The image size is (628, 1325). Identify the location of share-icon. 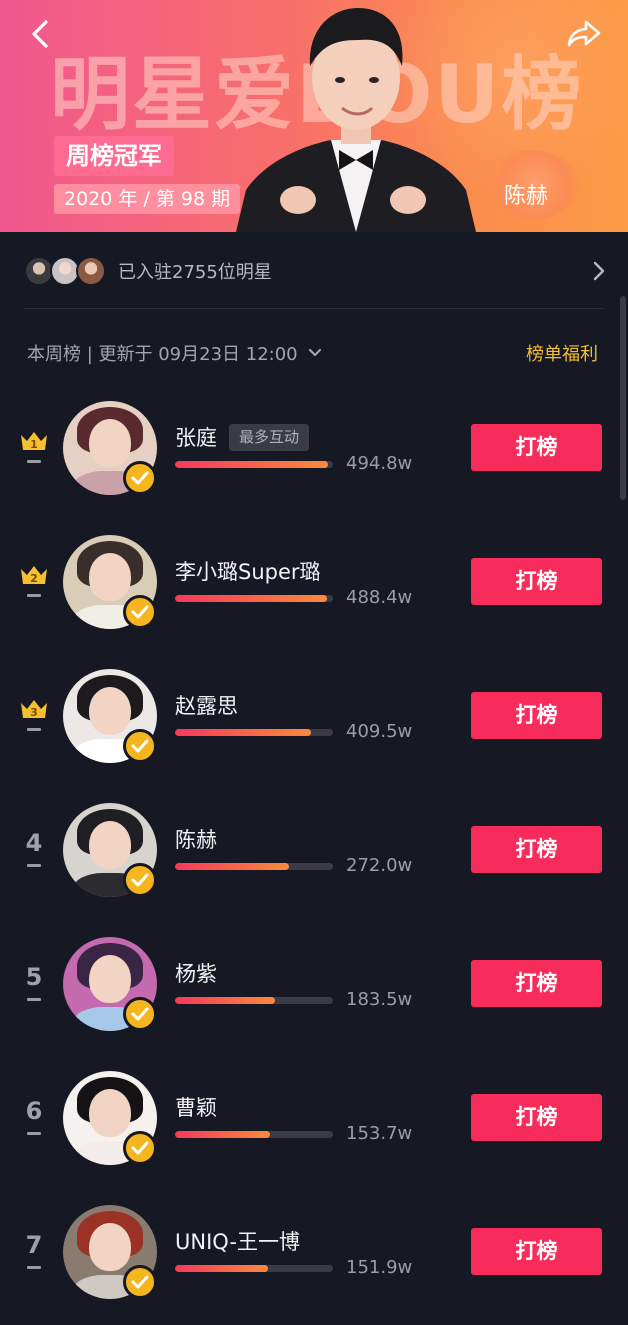
(584, 33).